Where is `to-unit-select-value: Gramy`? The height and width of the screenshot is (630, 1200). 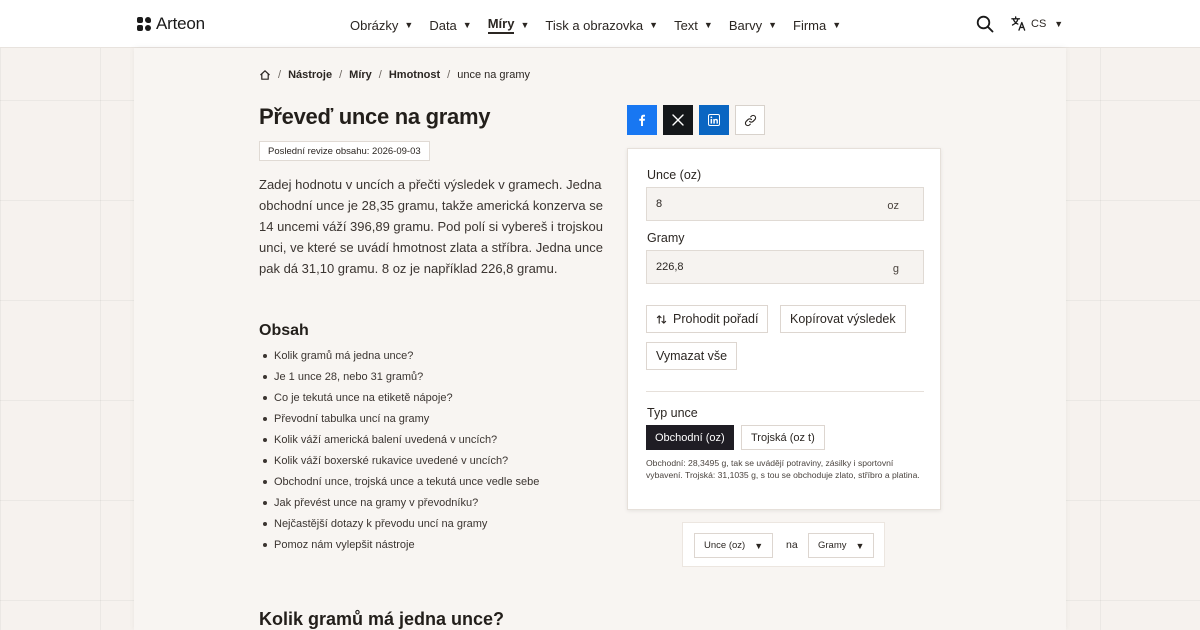
to-unit-select-value: Gramy is located at coordinates (832, 545).